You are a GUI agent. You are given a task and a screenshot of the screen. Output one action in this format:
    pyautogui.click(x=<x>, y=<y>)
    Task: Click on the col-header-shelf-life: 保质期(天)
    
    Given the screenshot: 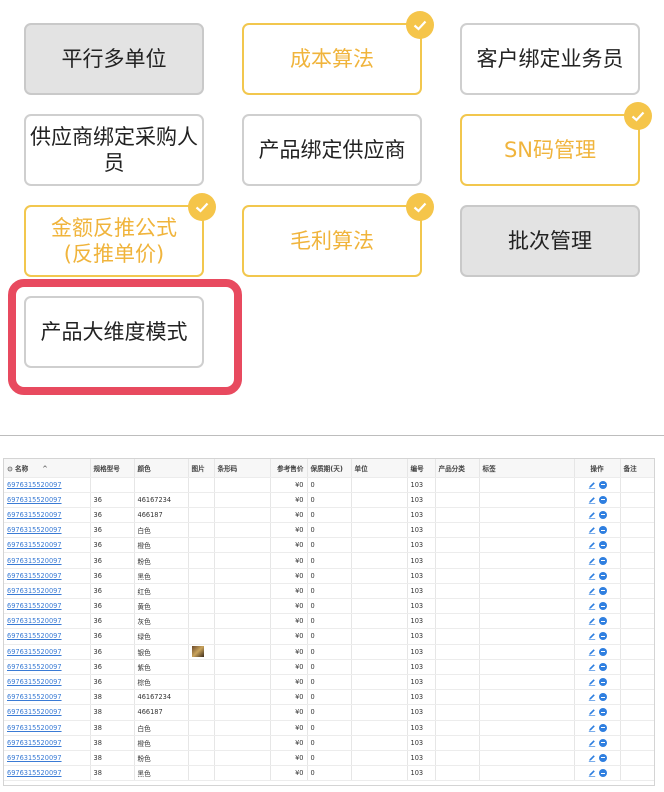 What is the action you would take?
    pyautogui.click(x=329, y=468)
    